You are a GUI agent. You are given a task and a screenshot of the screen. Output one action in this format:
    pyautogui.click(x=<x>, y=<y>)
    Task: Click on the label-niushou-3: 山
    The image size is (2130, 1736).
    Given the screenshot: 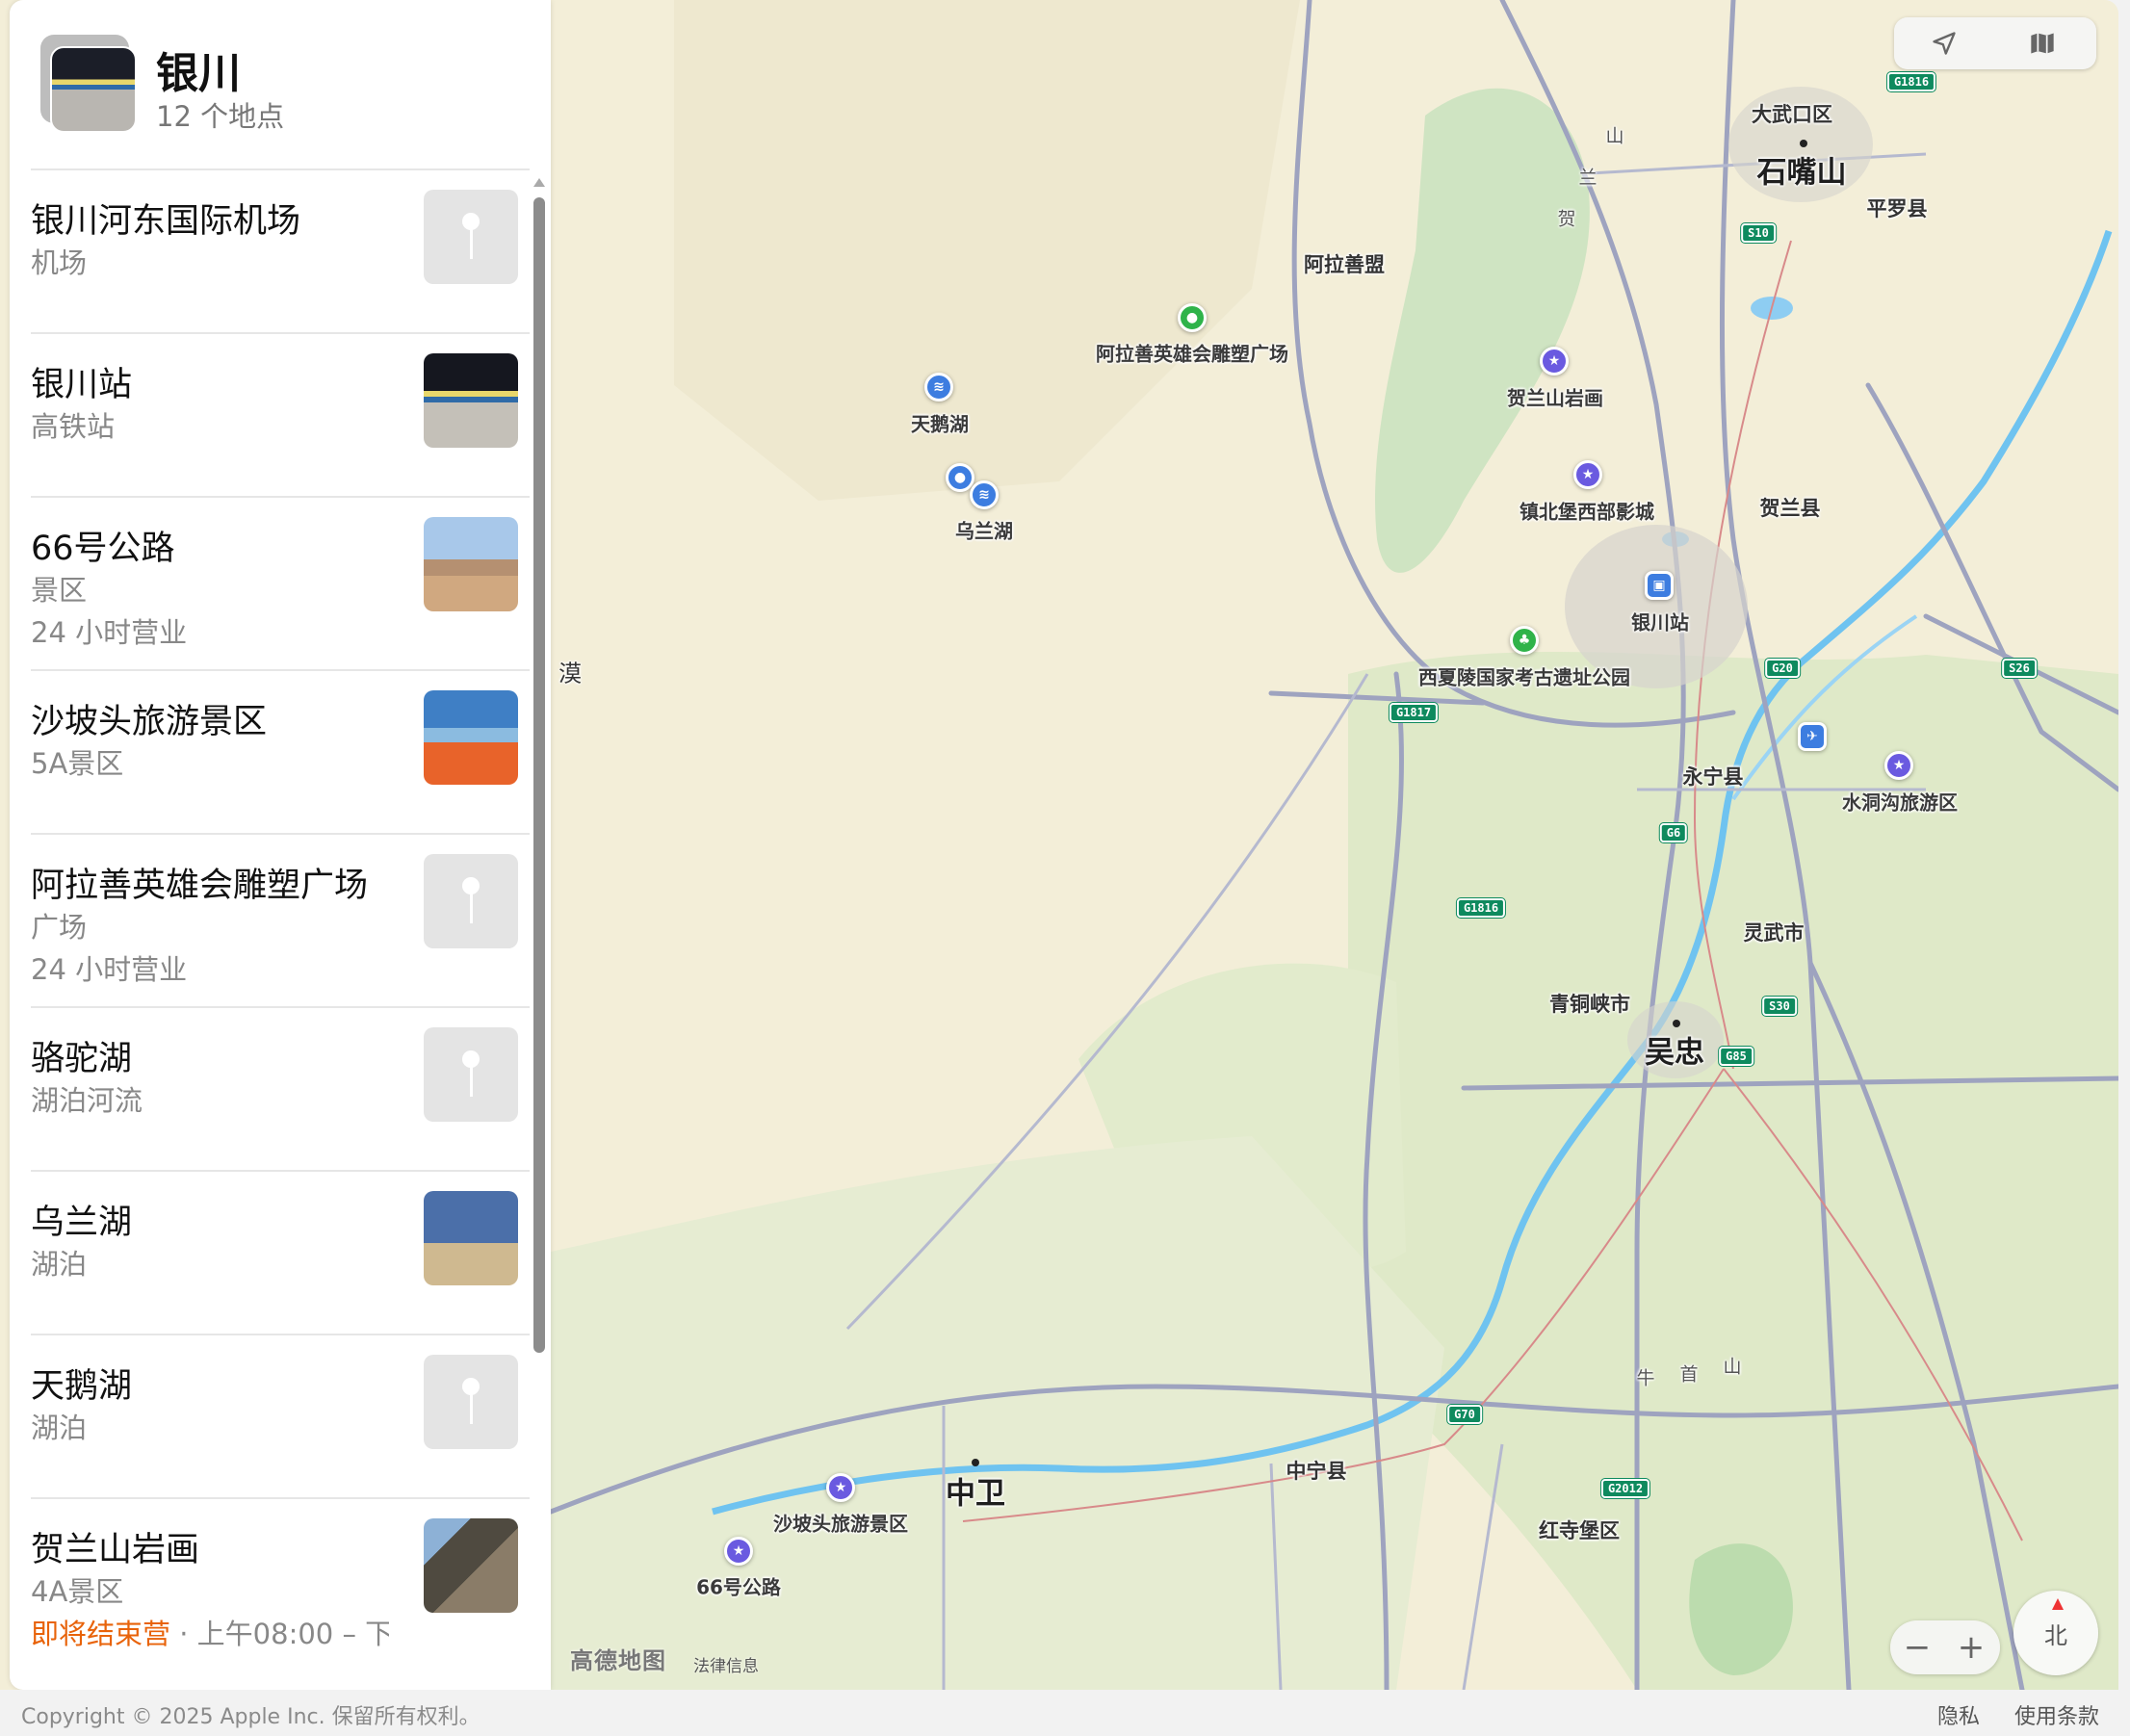 What is the action you would take?
    pyautogui.click(x=1733, y=1367)
    